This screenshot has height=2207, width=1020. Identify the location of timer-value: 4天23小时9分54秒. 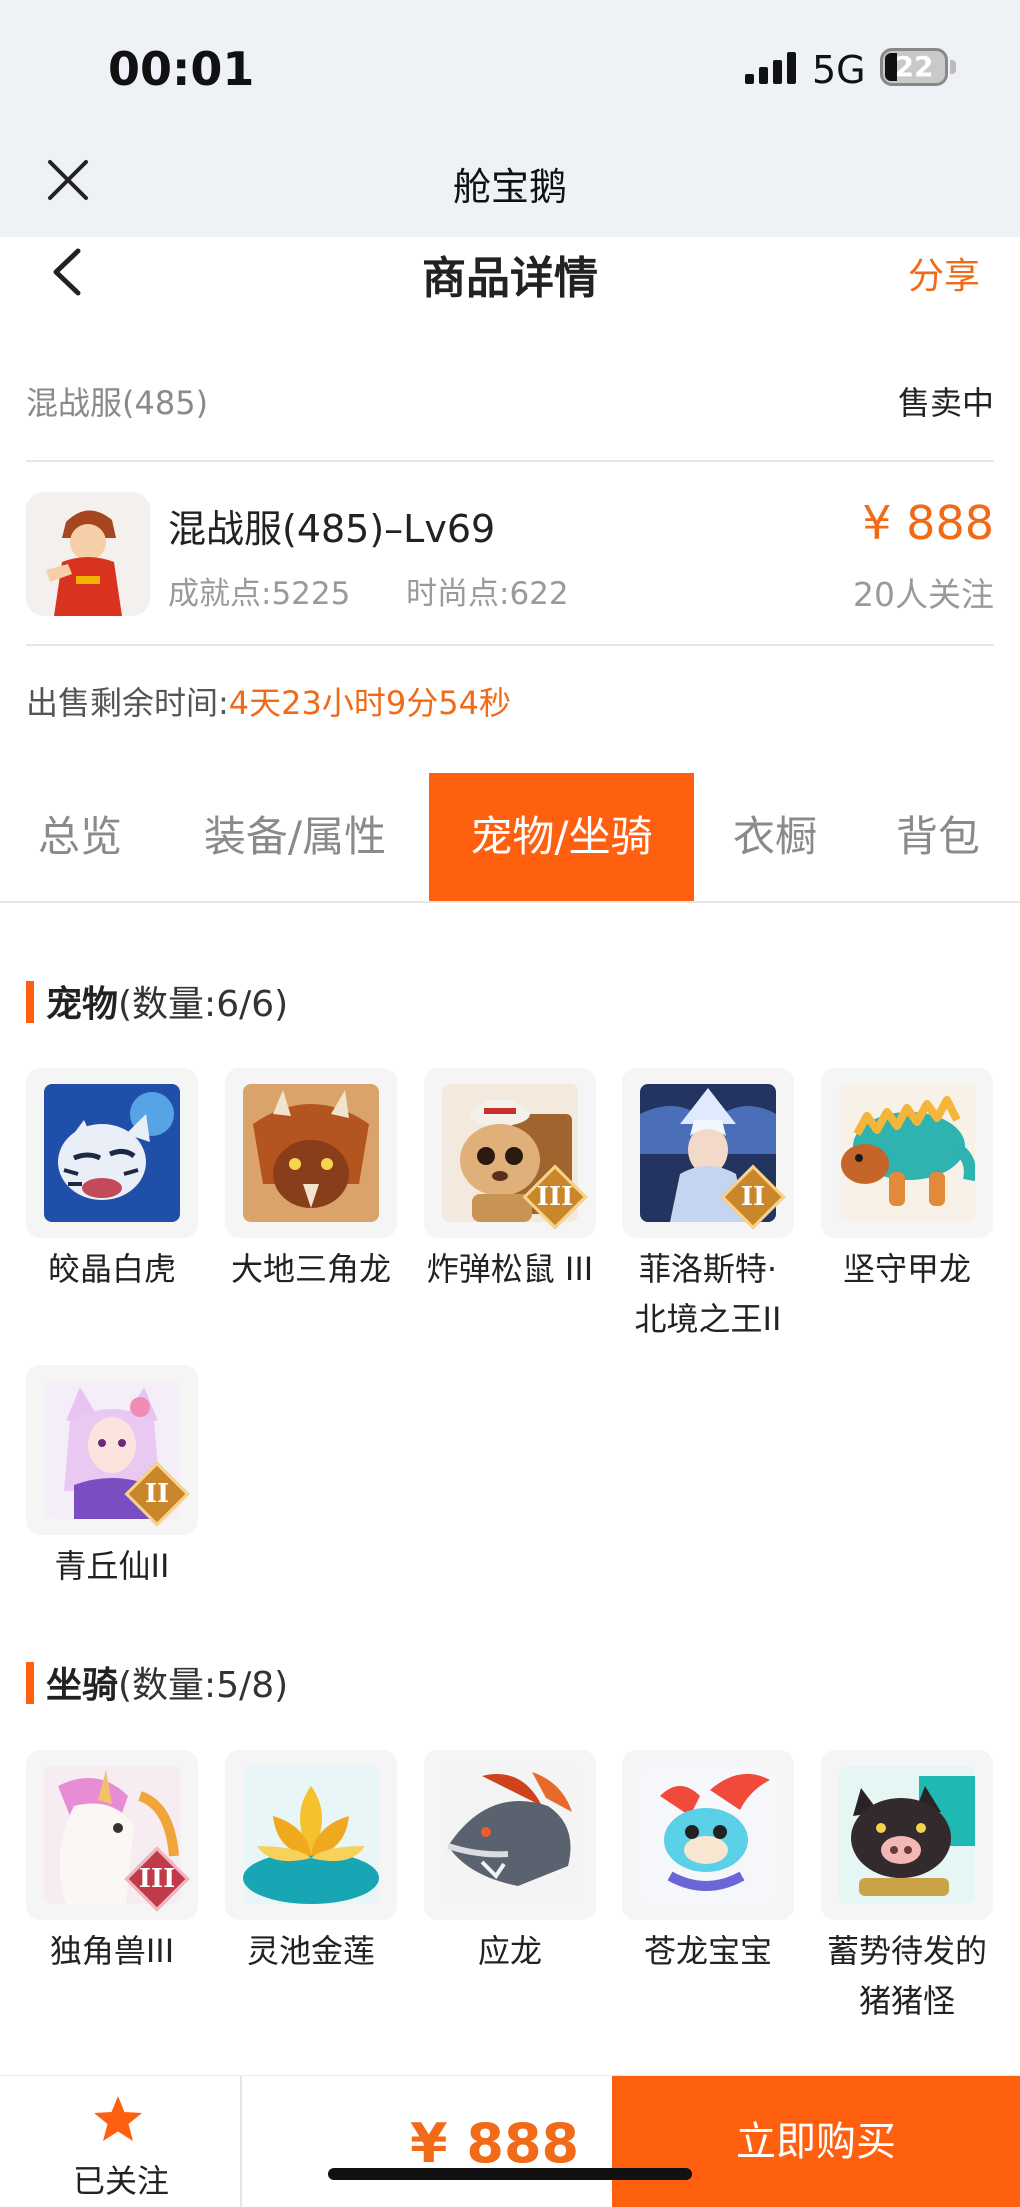
(369, 703).